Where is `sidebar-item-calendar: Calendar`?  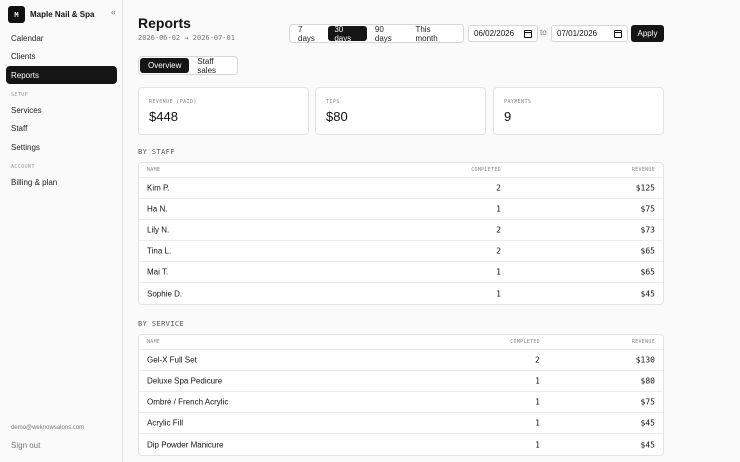 sidebar-item-calendar: Calendar is located at coordinates (61, 38).